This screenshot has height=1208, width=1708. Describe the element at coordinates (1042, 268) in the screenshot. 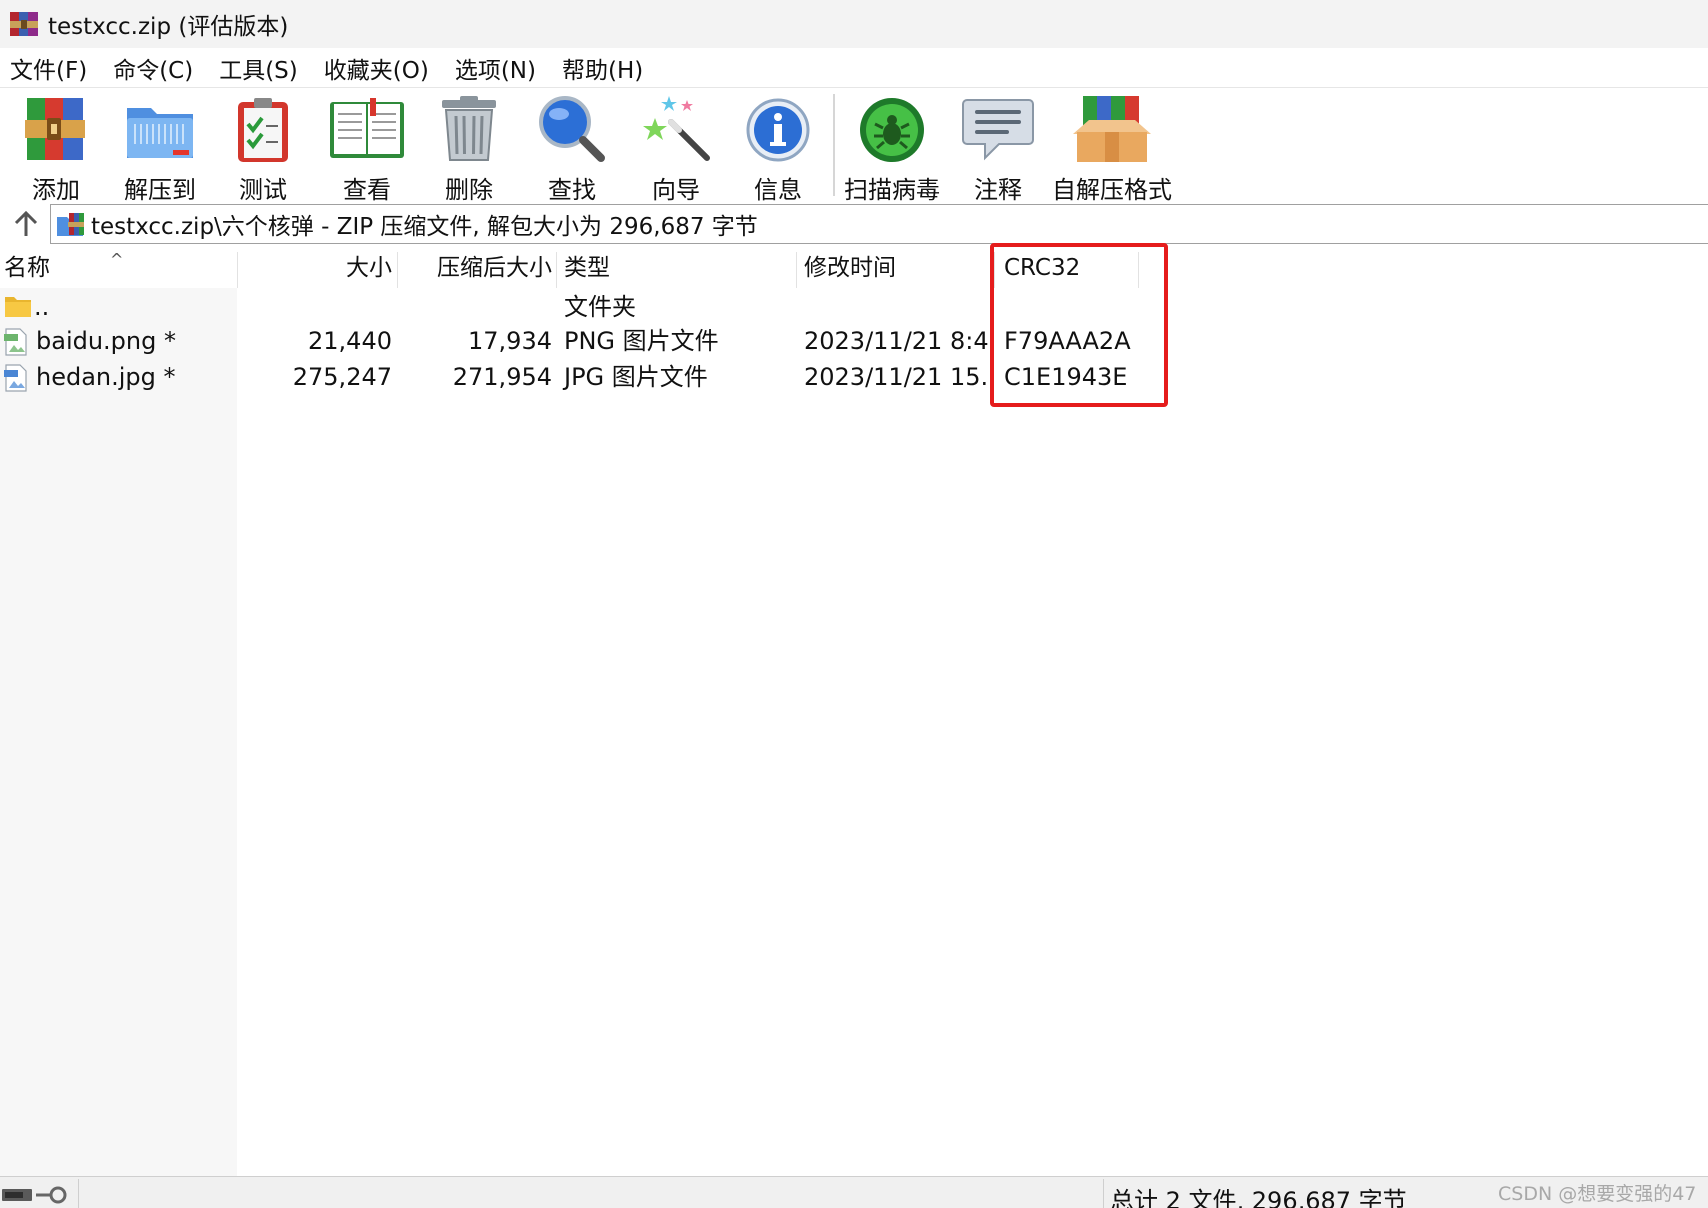

I see `column-header-crc32: CRC32` at that location.